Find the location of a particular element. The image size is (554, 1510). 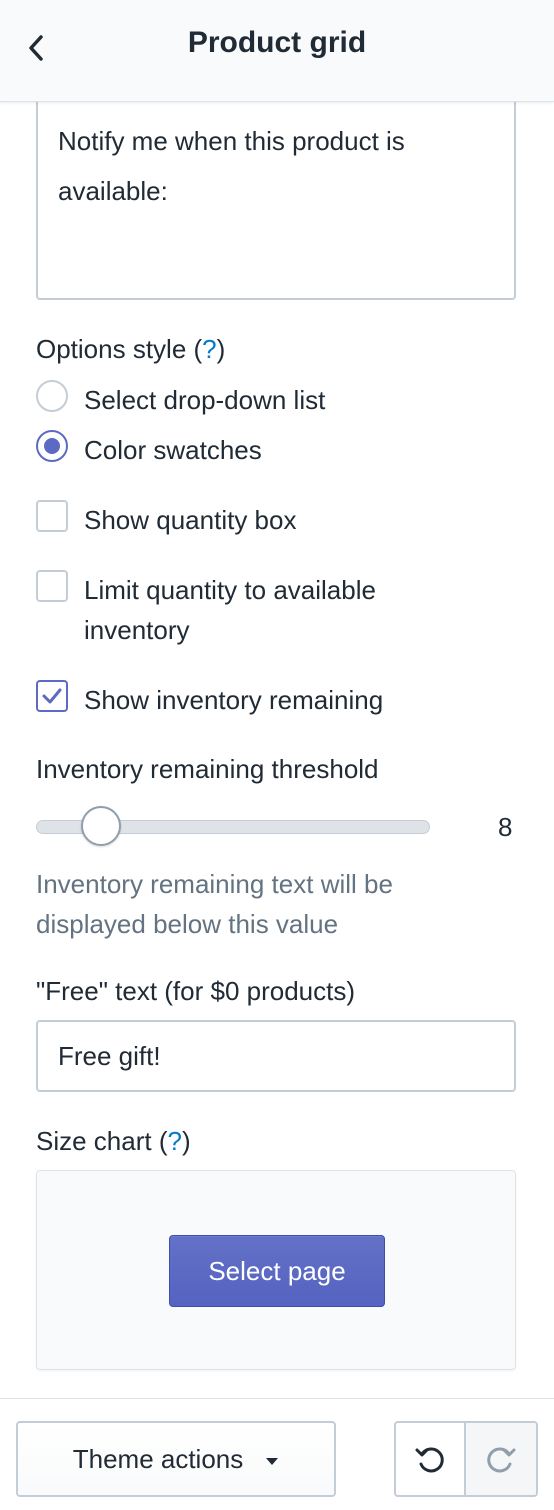

checkbox-show-quantity: Show quantity box is located at coordinates (166, 520).